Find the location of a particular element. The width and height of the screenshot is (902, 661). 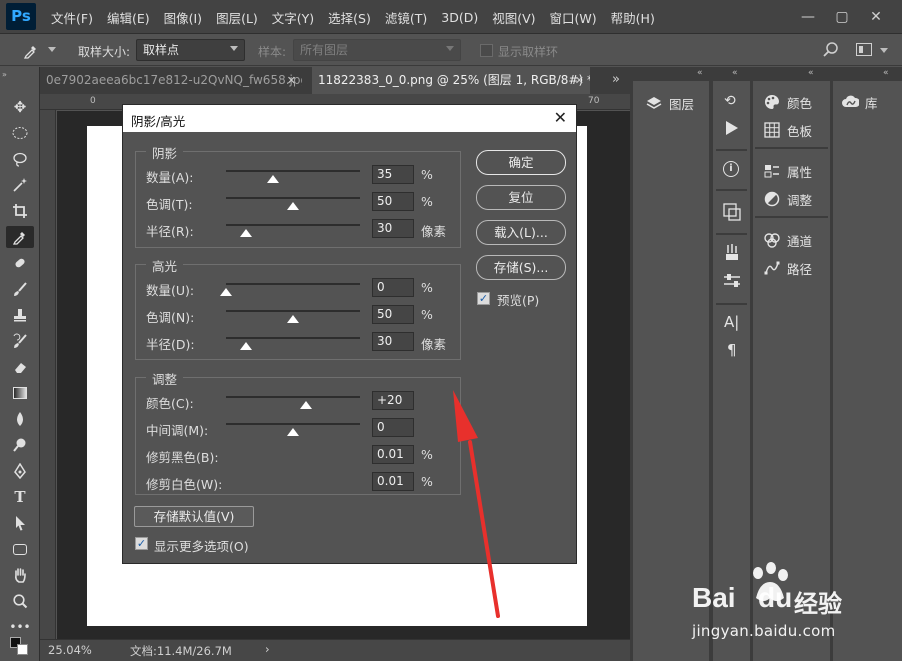

healing-brush-tool-icon is located at coordinates (20, 263).